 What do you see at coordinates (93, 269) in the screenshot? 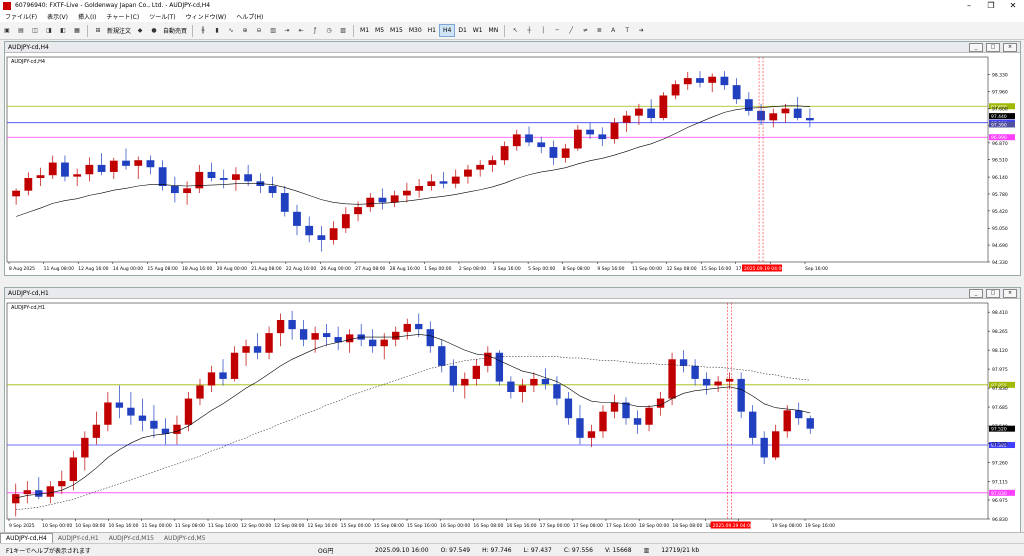
I see `x-tick-label: 12 Aug 16:00` at bounding box center [93, 269].